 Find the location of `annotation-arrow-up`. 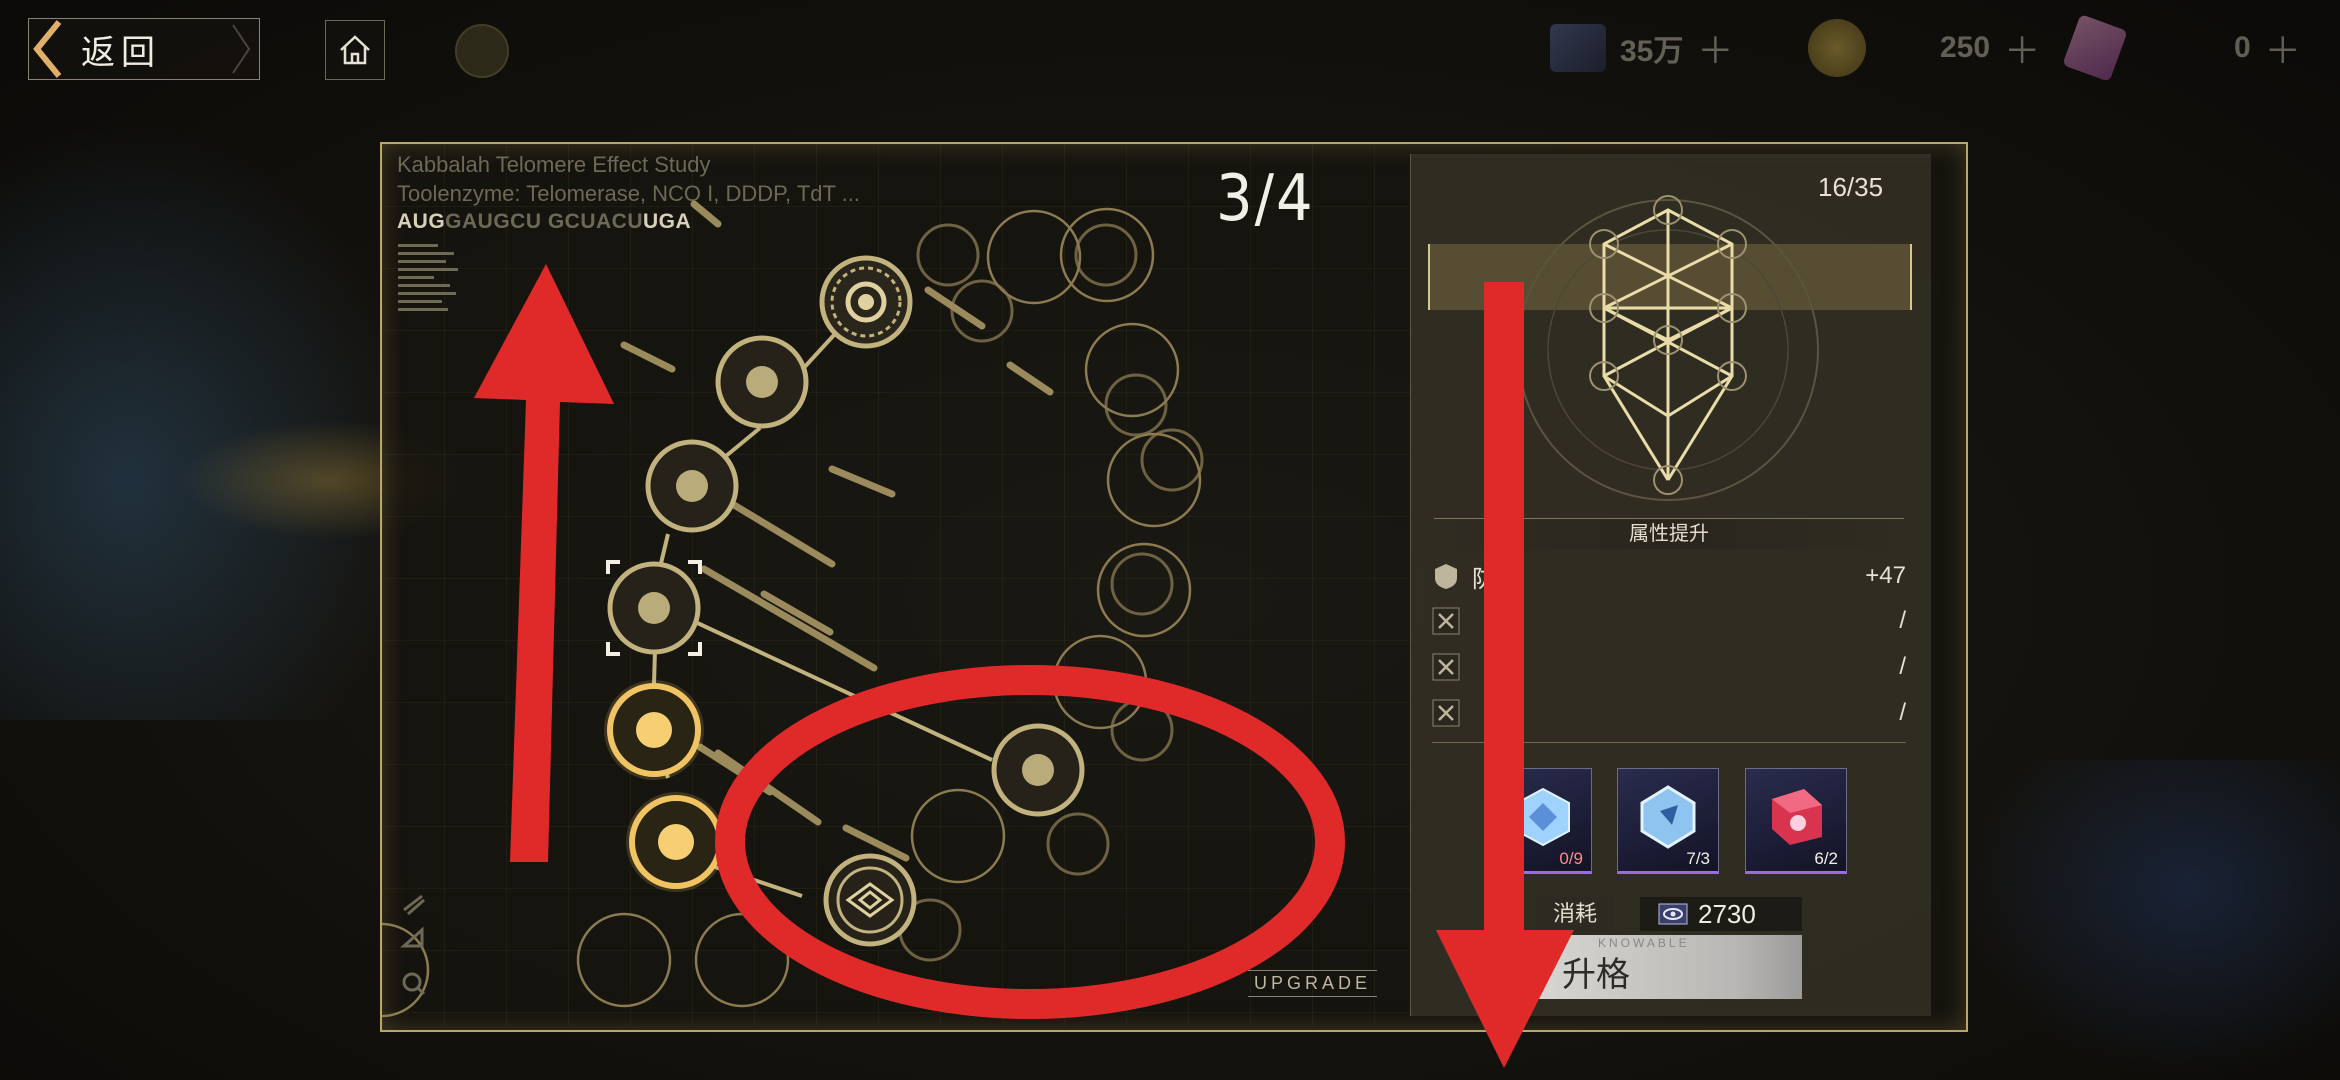

annotation-arrow-up is located at coordinates (544, 563).